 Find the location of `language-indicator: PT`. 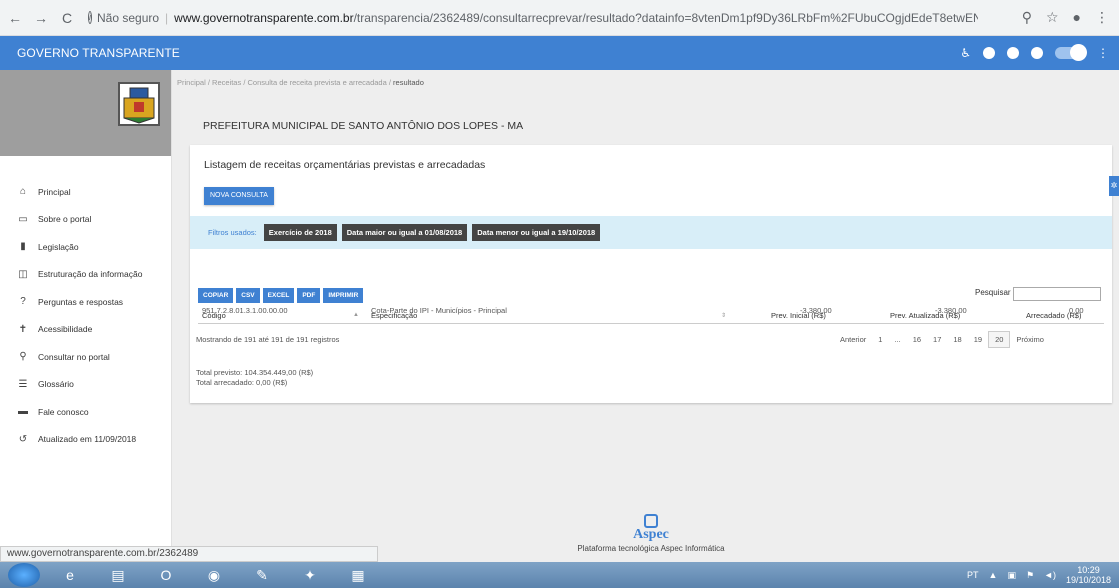

language-indicator: PT is located at coordinates (973, 575).